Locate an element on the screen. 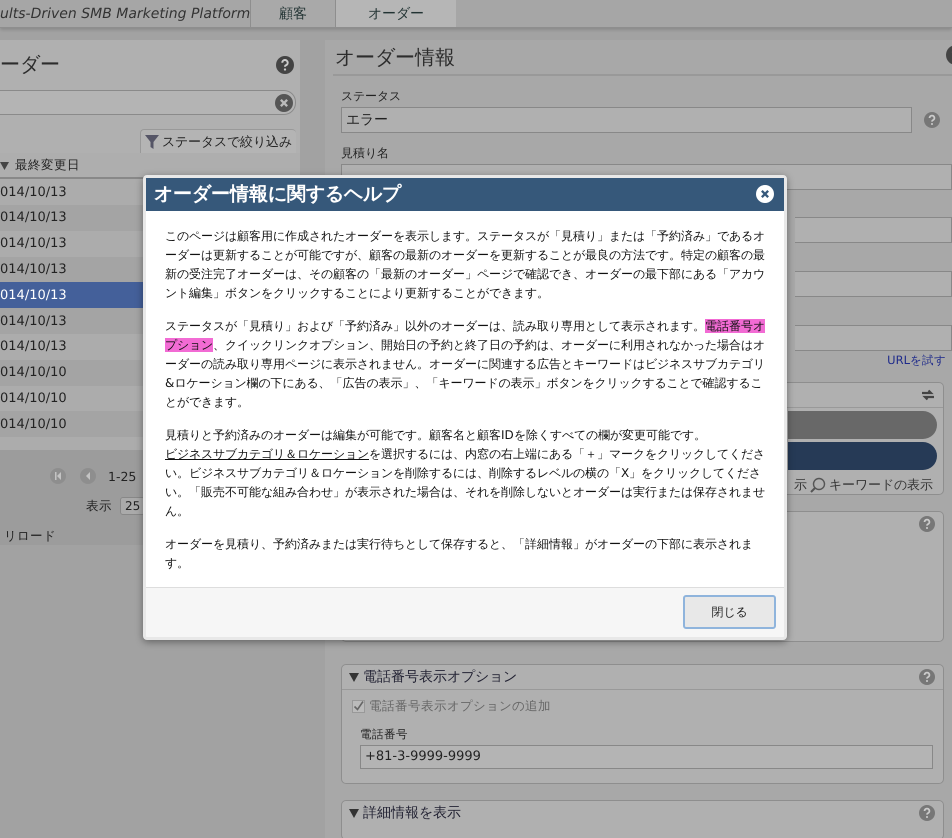  page-size-label: 表示 is located at coordinates (99, 506).